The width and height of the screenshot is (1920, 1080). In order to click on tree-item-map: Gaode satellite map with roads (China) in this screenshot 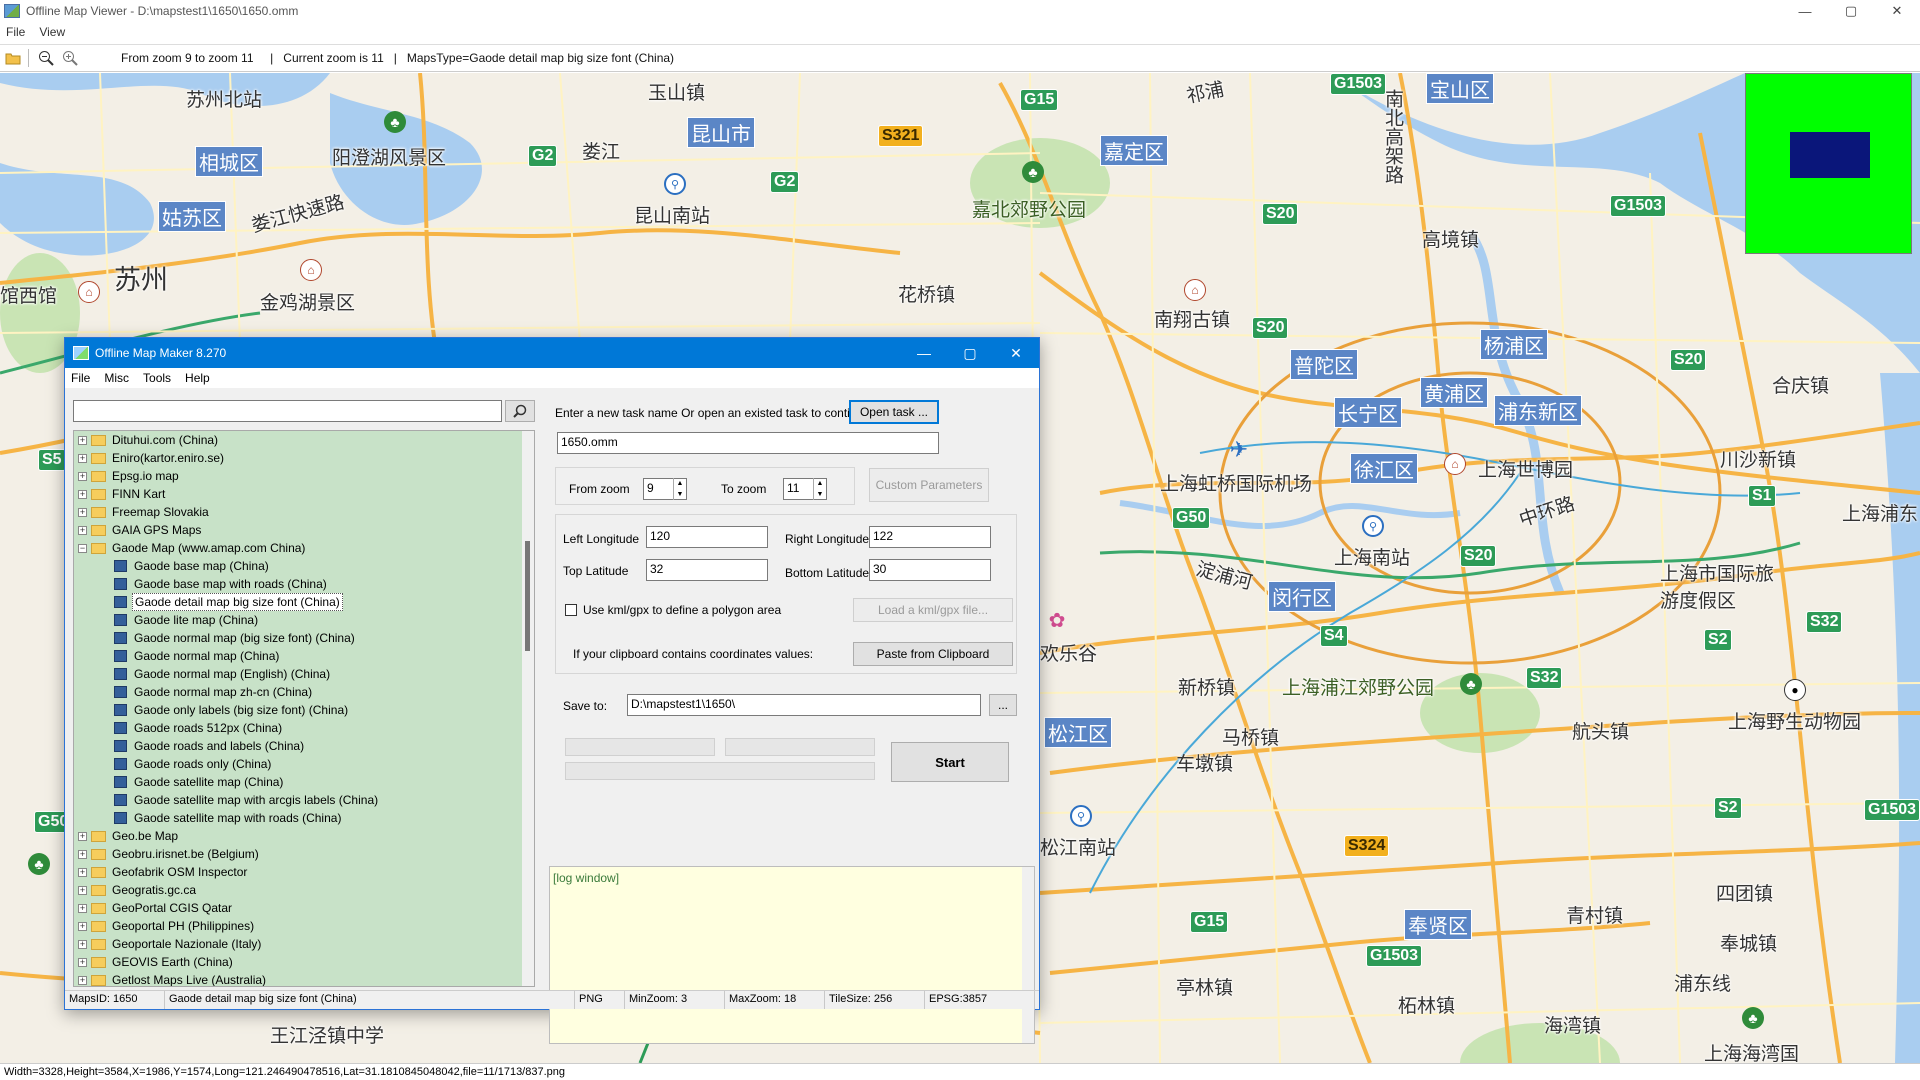, I will do `click(304, 818)`.